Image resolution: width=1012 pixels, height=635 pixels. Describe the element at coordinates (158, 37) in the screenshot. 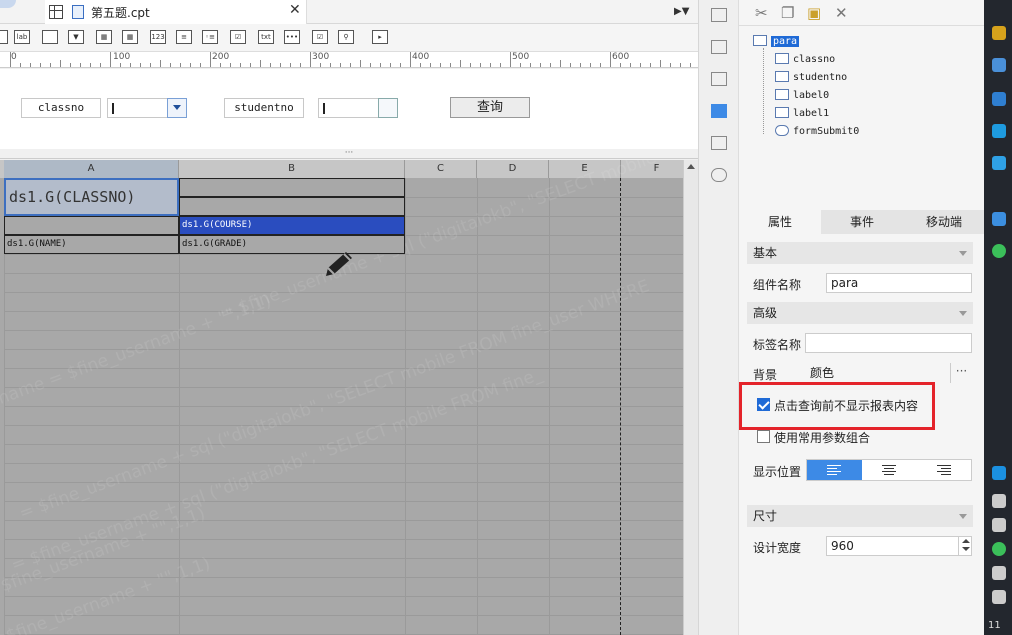

I see `number-widget-icon: 123` at that location.